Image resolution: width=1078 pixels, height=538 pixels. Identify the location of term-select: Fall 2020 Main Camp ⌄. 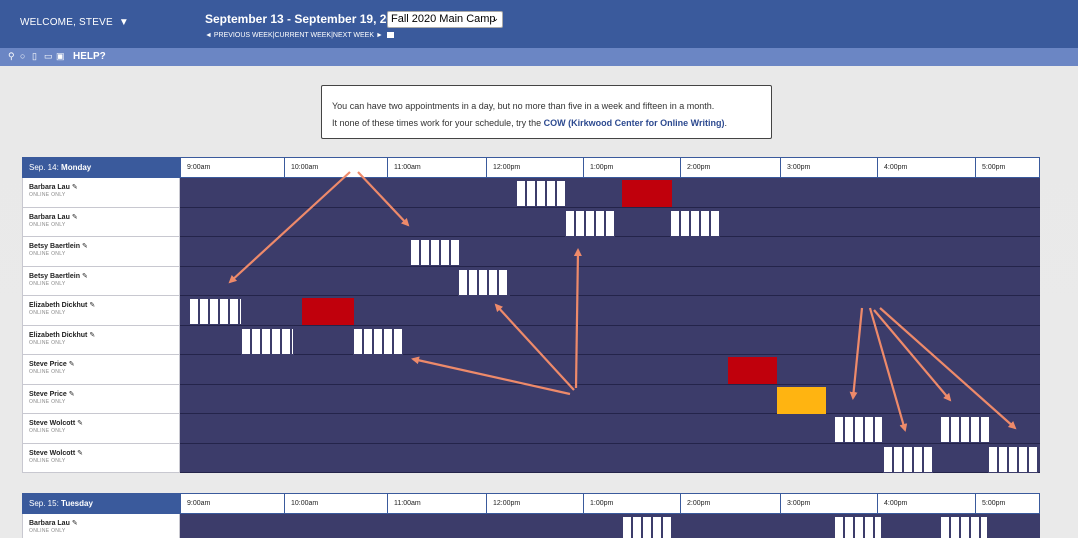
(445, 19).